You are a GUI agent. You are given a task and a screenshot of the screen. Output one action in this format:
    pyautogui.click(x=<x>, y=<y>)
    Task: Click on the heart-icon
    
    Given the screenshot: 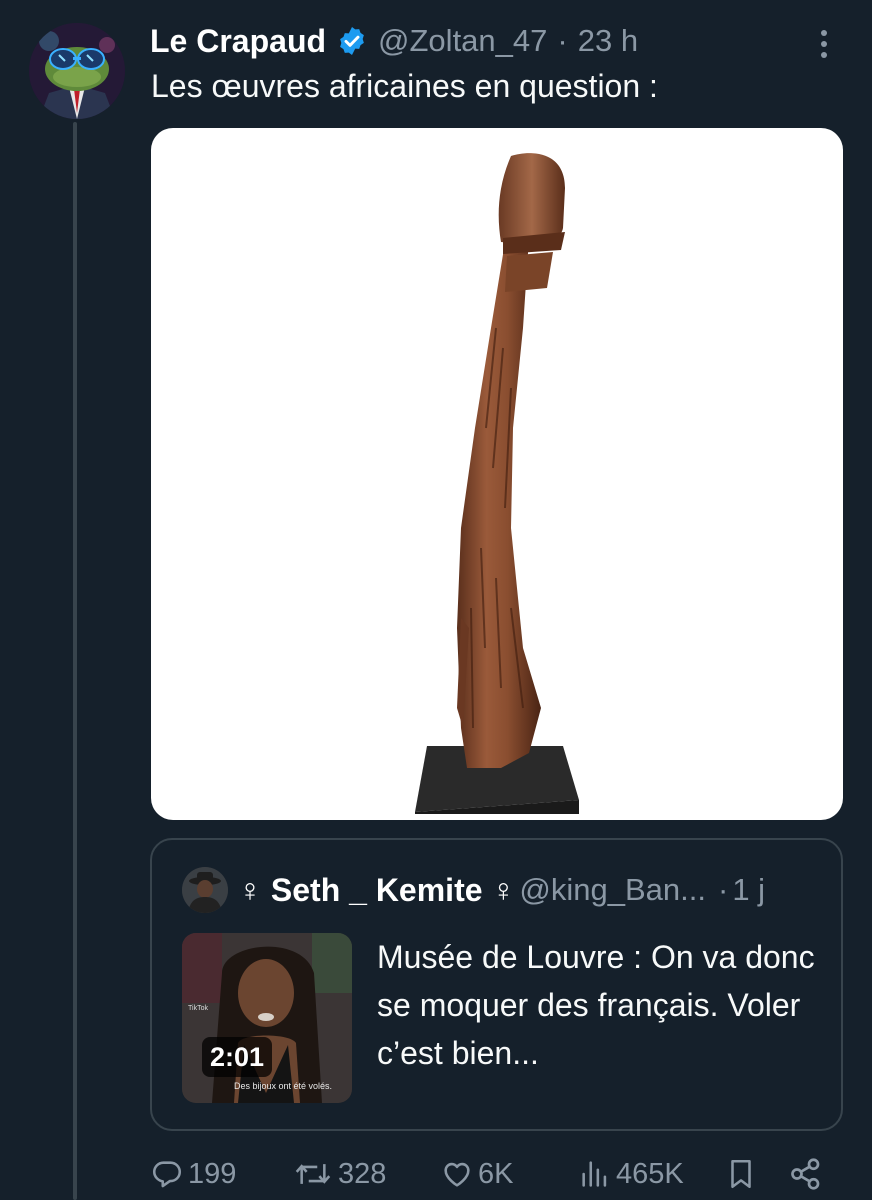 What is the action you would take?
    pyautogui.click(x=457, y=1174)
    